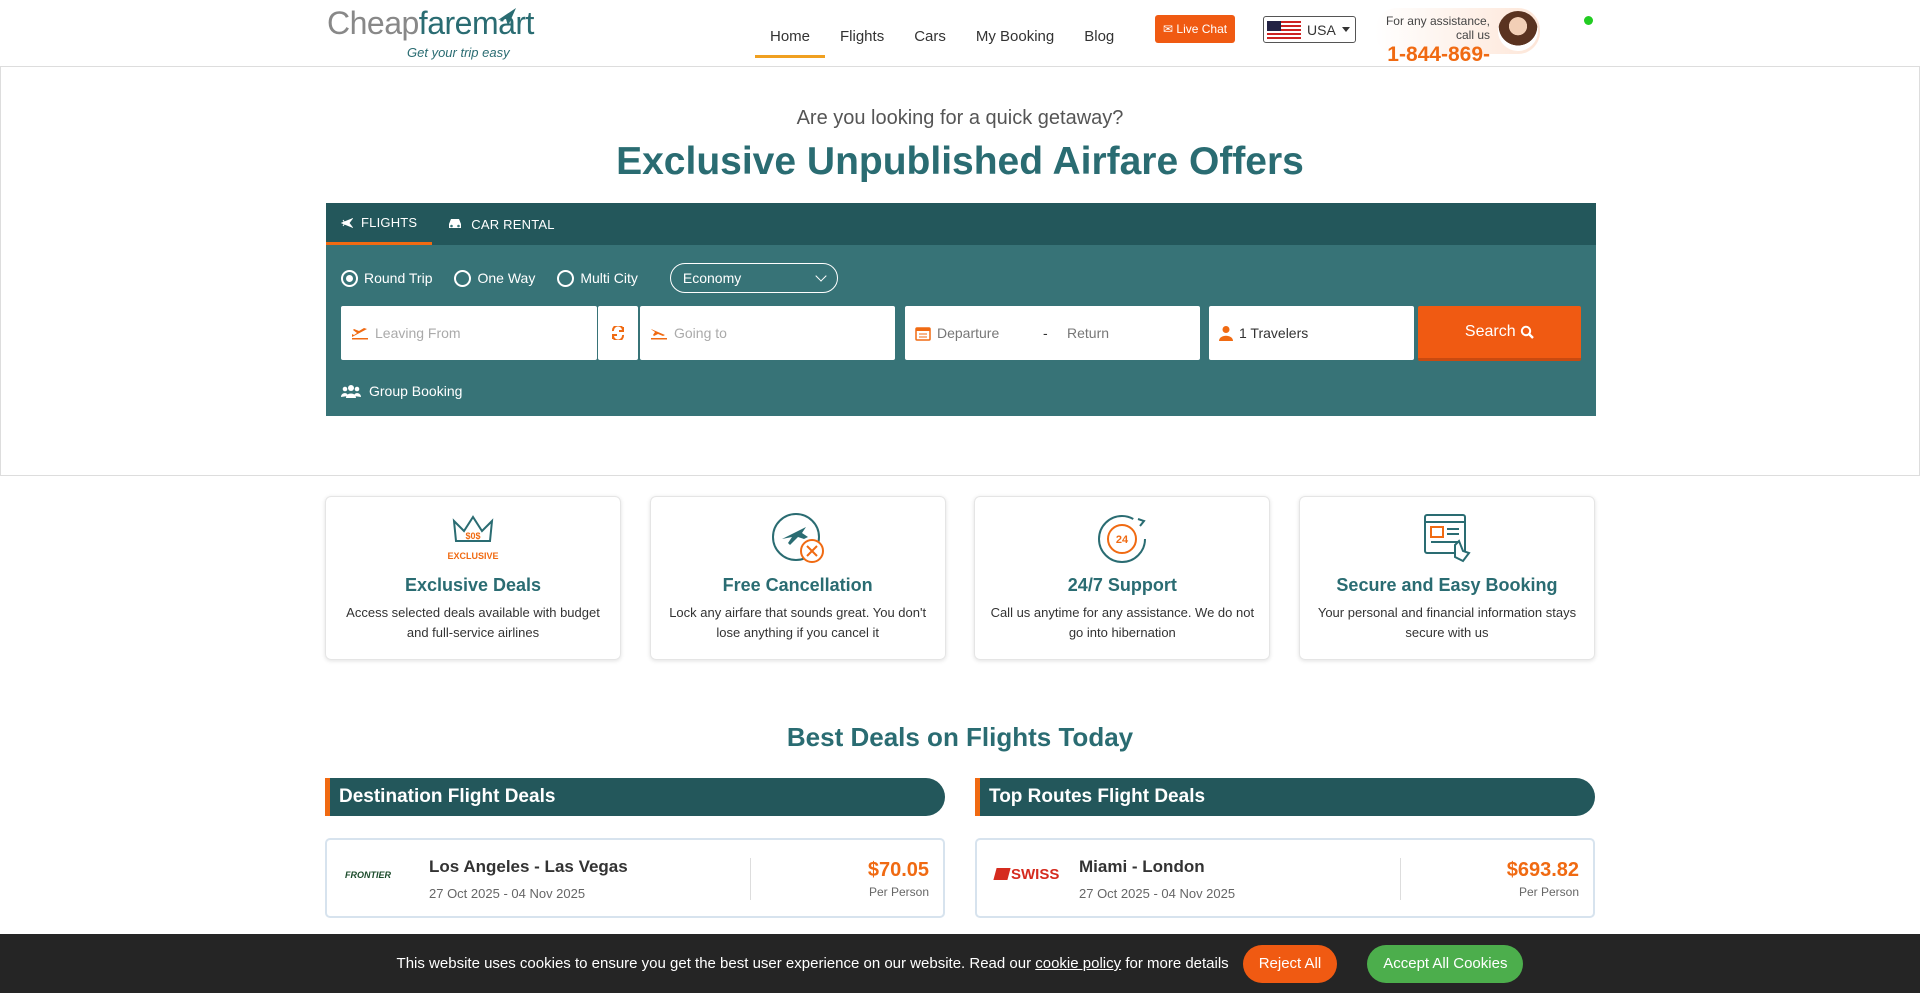 This screenshot has width=1920, height=993. I want to click on main-nav: Home Flights Cars My Booking Blog, so click(942, 33).